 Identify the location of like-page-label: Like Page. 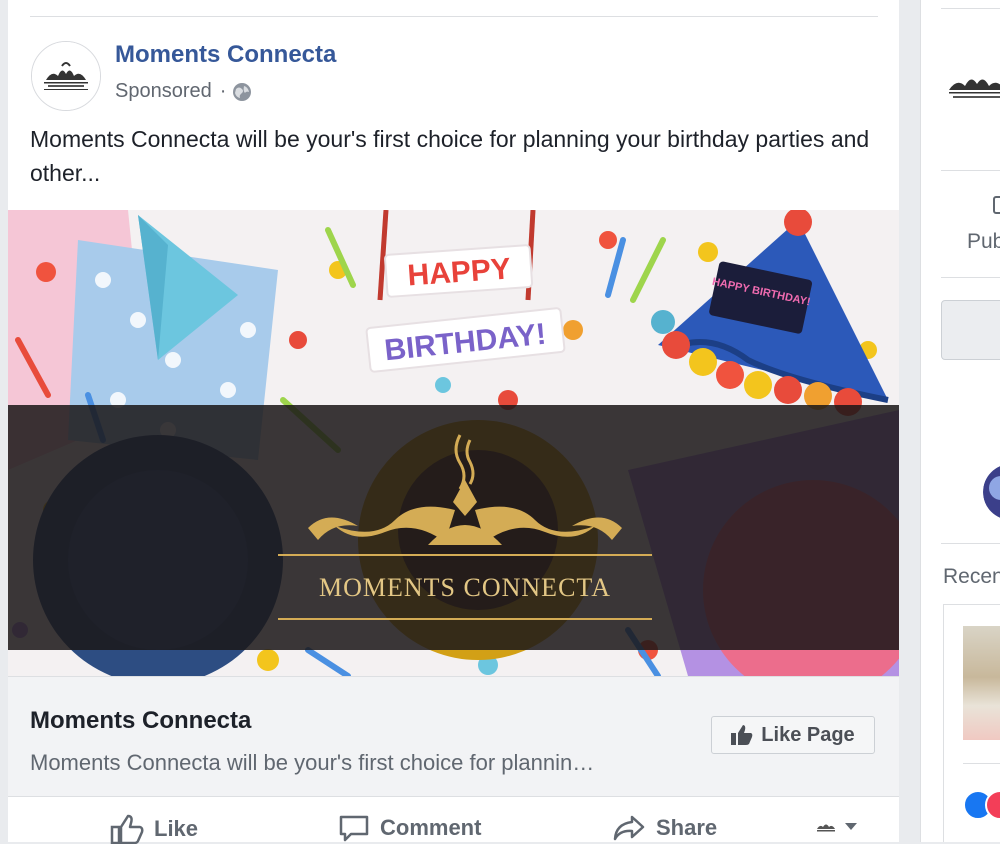
(808, 734).